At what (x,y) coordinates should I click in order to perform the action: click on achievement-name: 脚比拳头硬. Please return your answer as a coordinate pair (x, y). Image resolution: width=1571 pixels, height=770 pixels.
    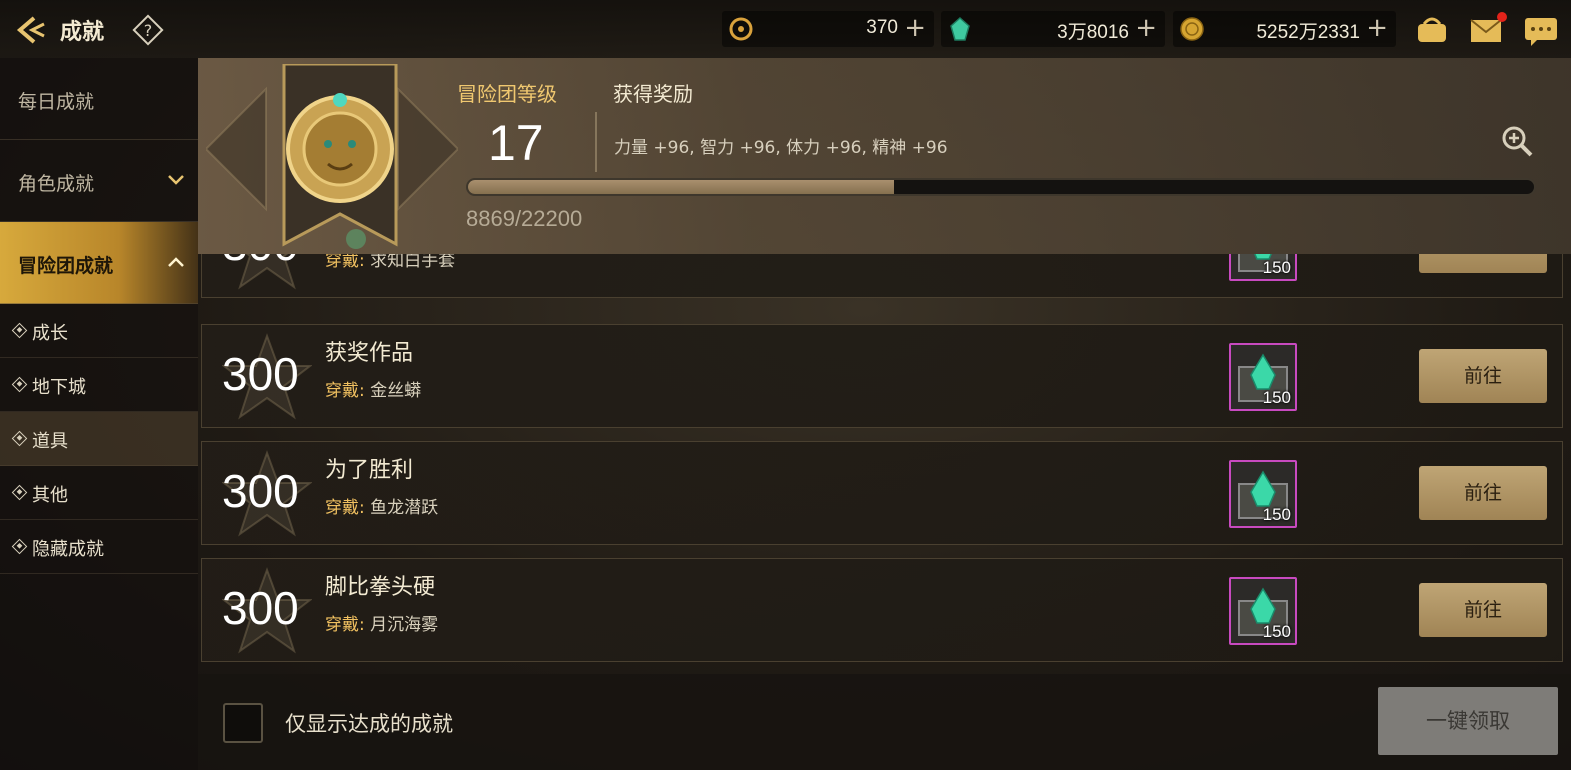
    Looking at the image, I should click on (380, 587).